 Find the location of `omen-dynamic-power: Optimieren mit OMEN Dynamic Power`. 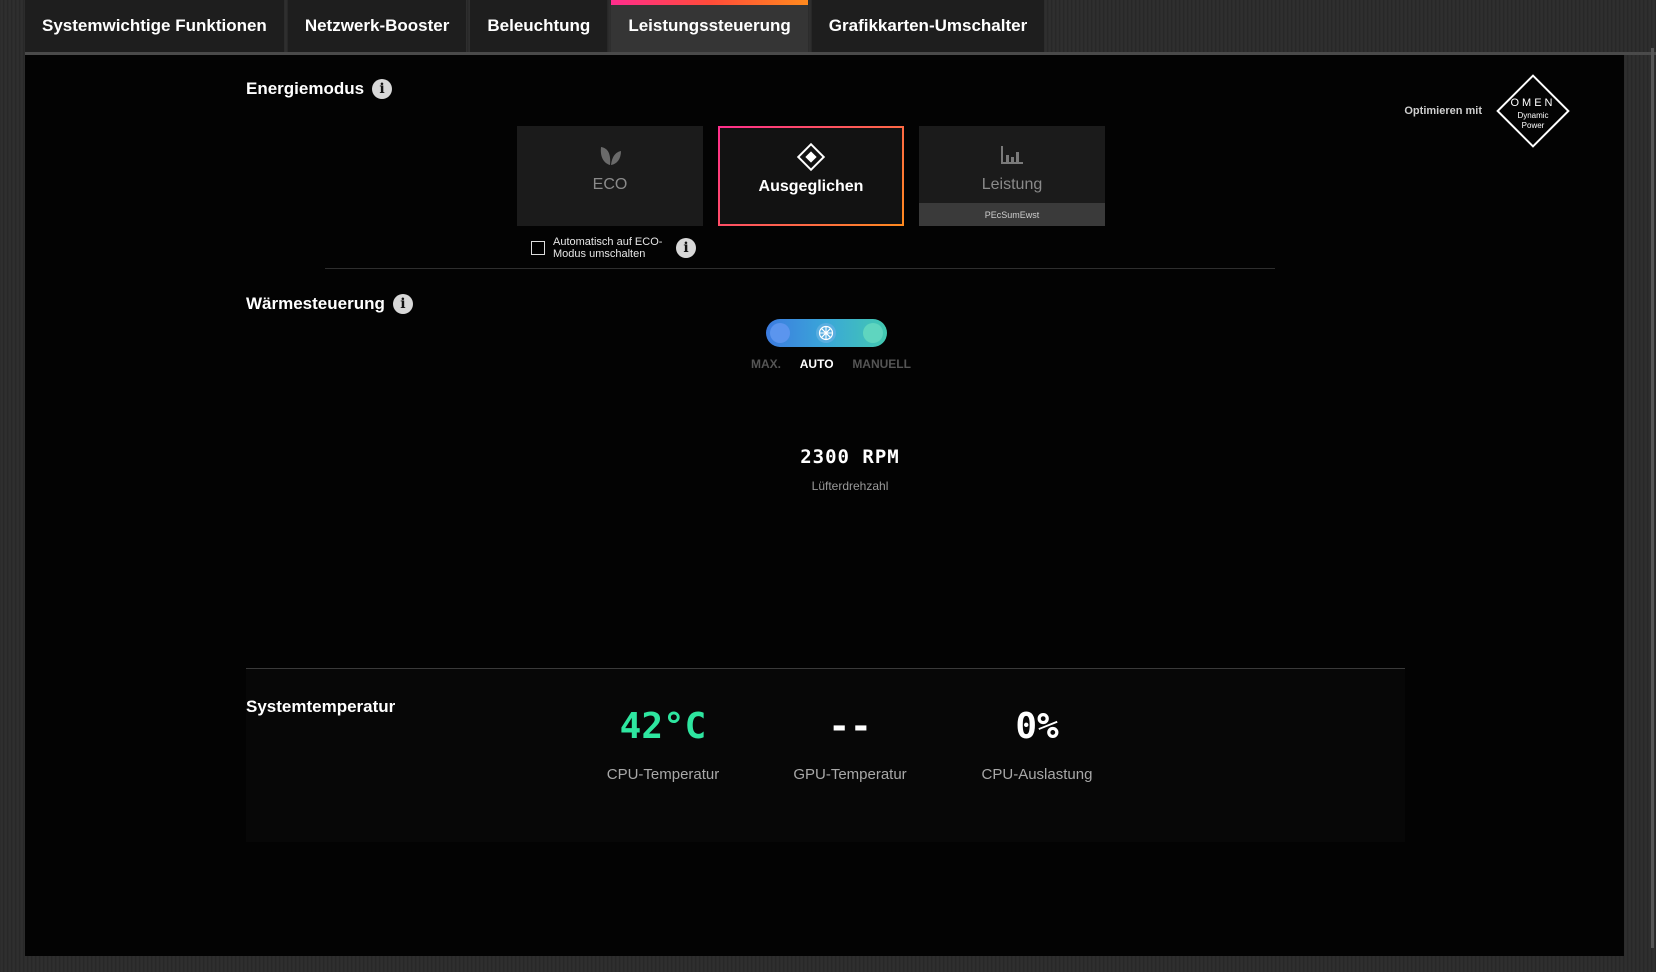

omen-dynamic-power: Optimieren mit OMEN Dynamic Power is located at coordinates (1489, 111).